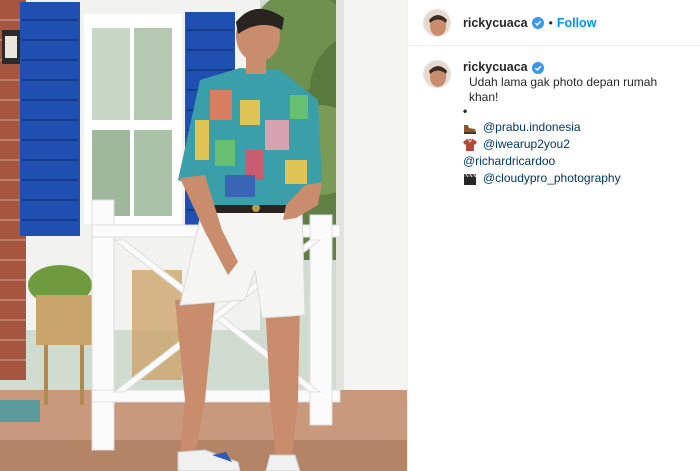 This screenshot has width=700, height=471. What do you see at coordinates (537, 67) in the screenshot?
I see `caption-verified-badge-icon` at bounding box center [537, 67].